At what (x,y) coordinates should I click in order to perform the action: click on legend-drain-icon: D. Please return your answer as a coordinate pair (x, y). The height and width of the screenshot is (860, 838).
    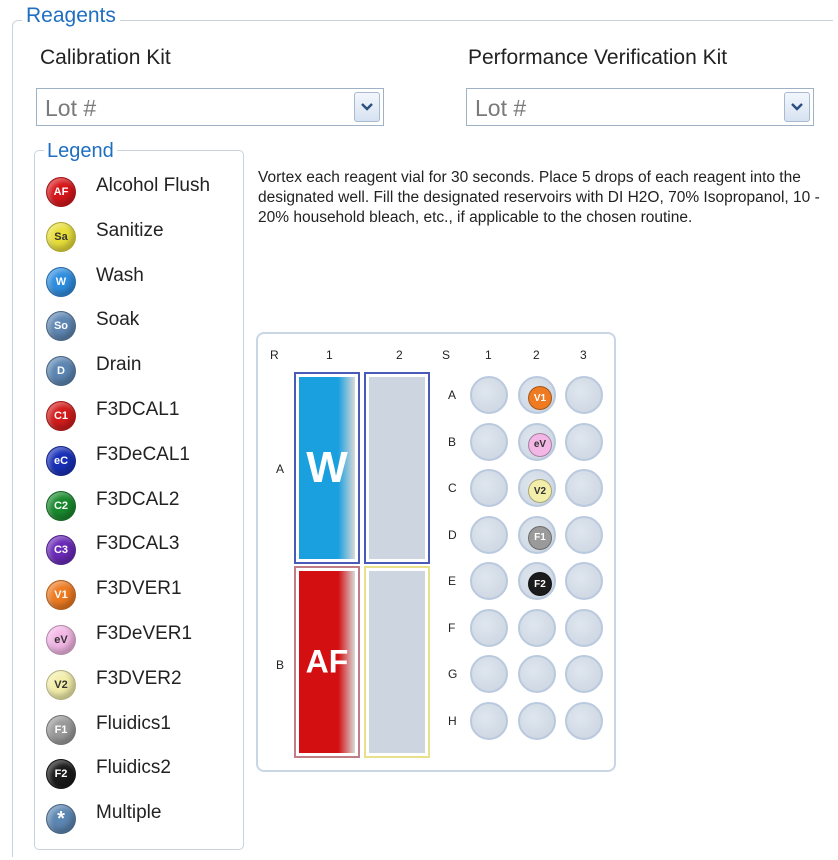
    Looking at the image, I should click on (61, 371).